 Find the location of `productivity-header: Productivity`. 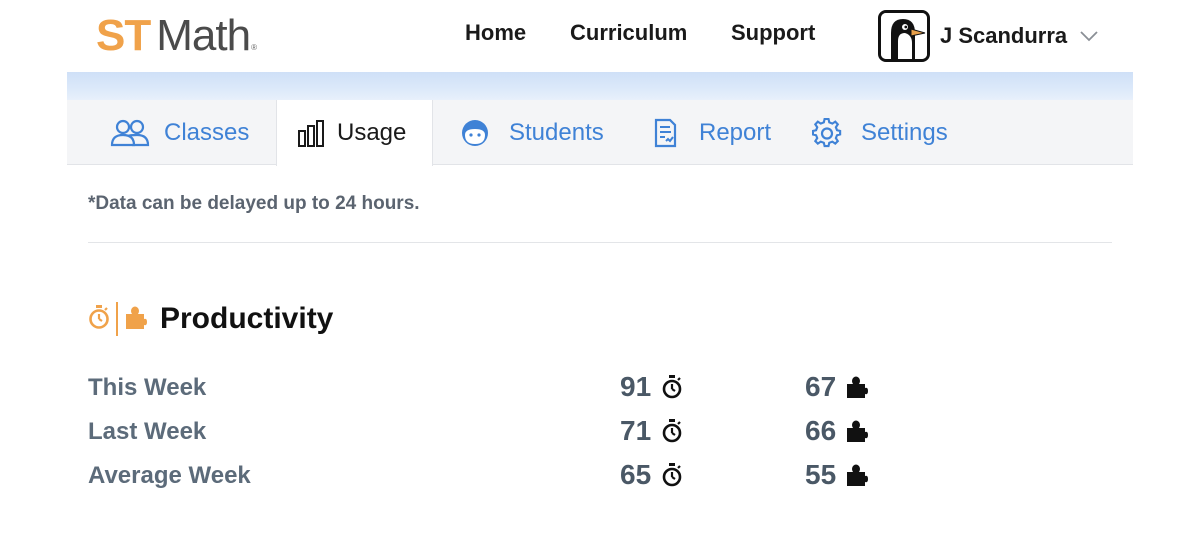

productivity-header: Productivity is located at coordinates (210, 319).